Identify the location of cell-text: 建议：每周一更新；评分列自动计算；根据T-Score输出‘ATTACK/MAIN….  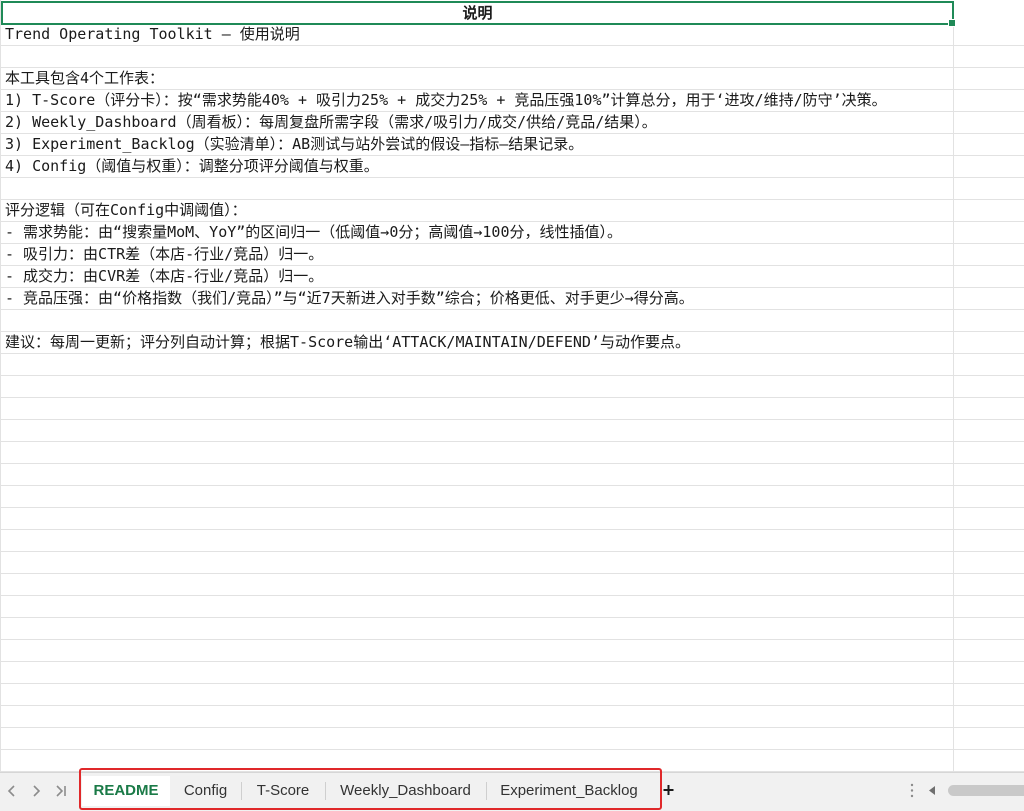
(347, 342).